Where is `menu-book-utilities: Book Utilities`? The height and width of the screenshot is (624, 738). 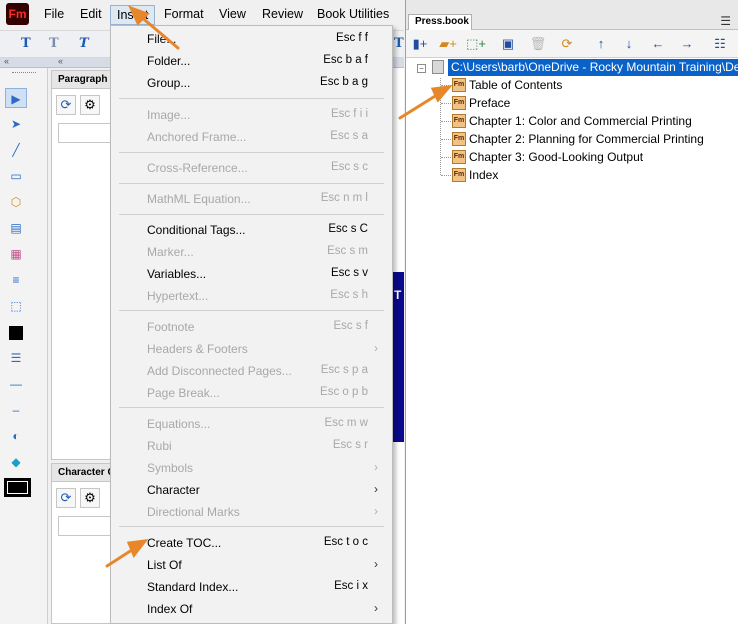 menu-book-utilities: Book Utilities is located at coordinates (353, 14).